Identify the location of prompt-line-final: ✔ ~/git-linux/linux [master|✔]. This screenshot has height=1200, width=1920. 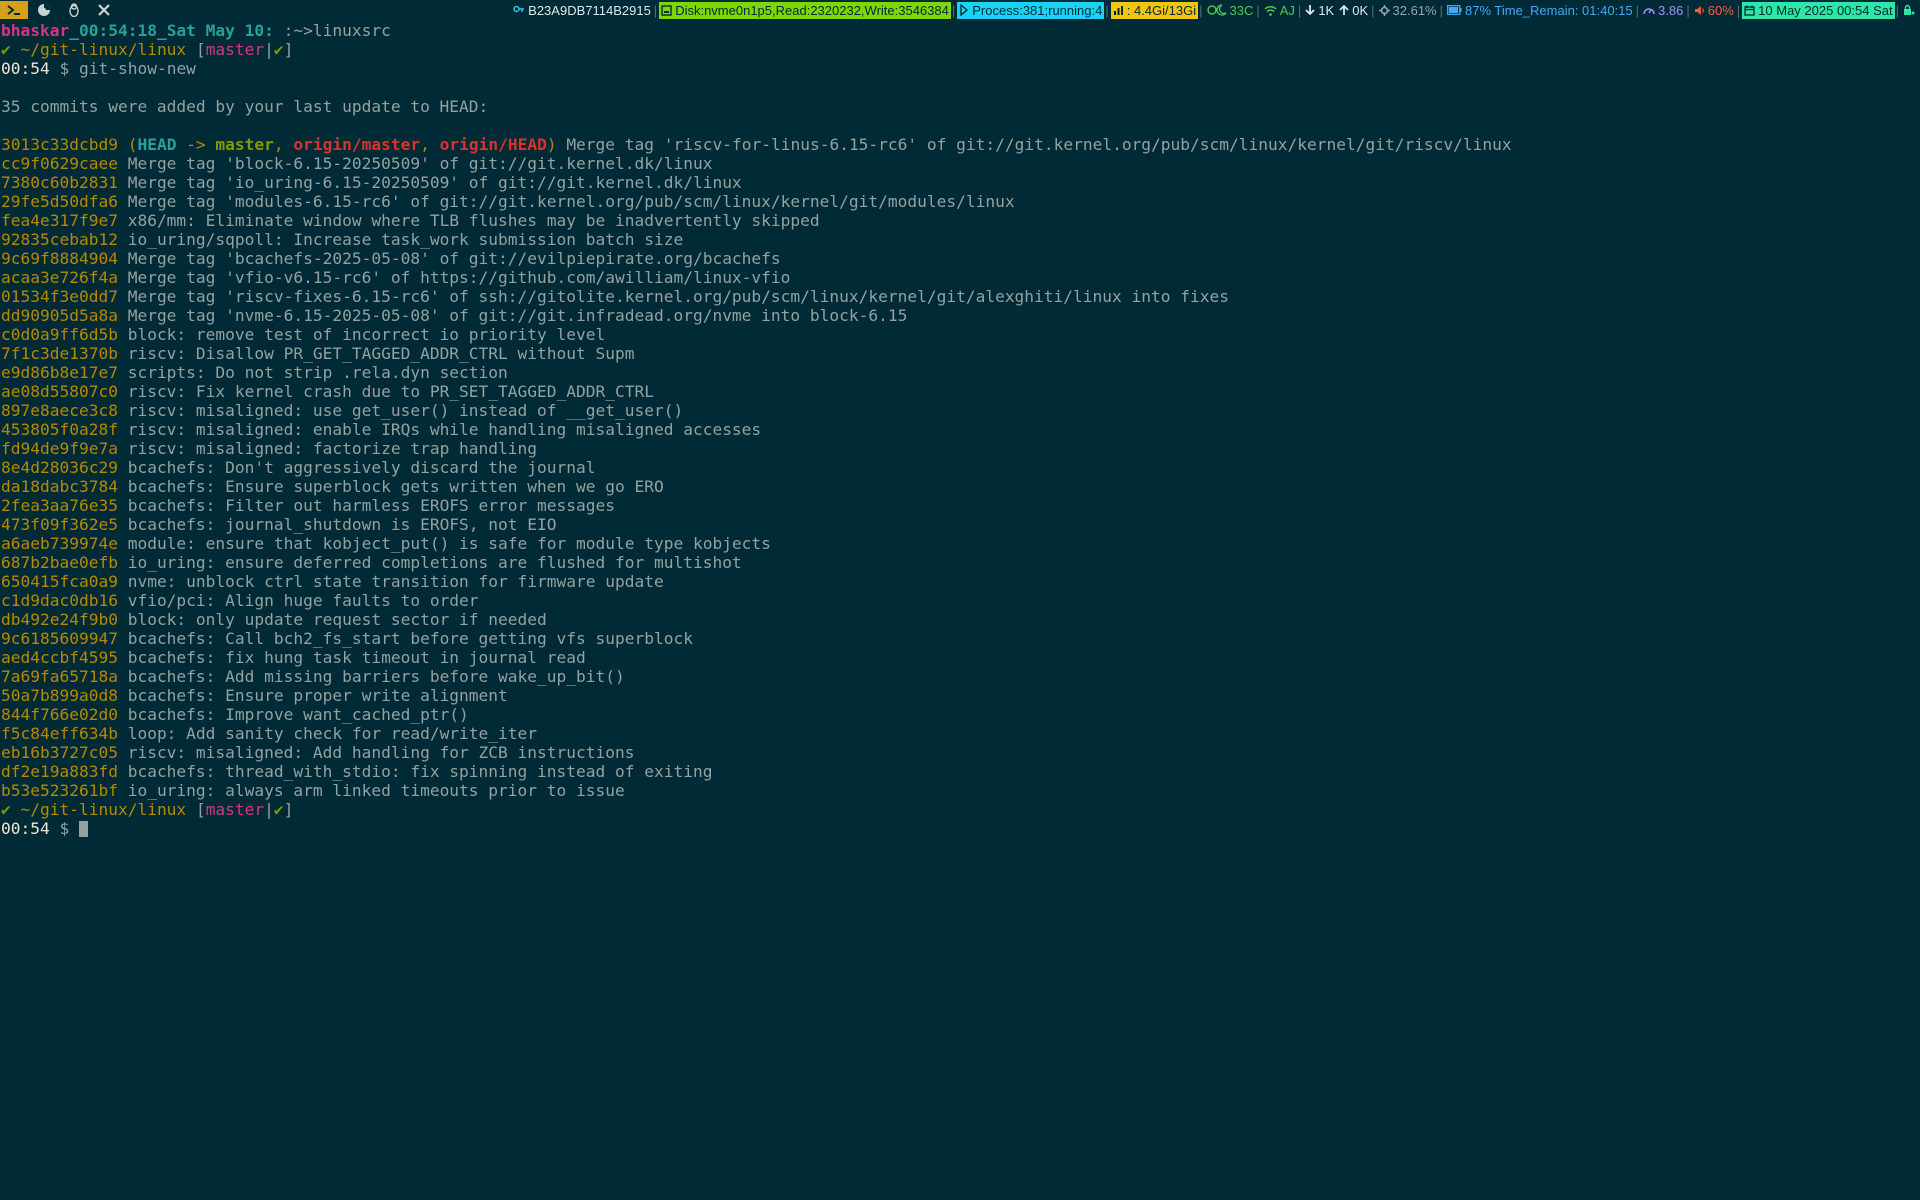
(147, 809).